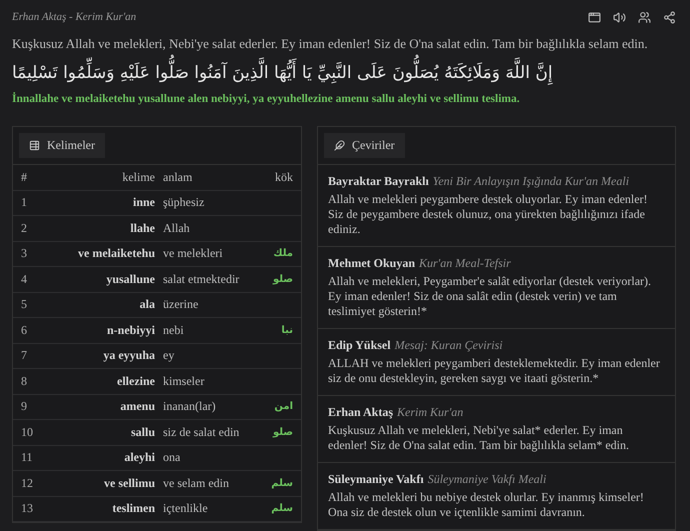 The image size is (690, 531). Describe the element at coordinates (137, 406) in the screenshot. I see `word-cell-text: amenu` at that location.